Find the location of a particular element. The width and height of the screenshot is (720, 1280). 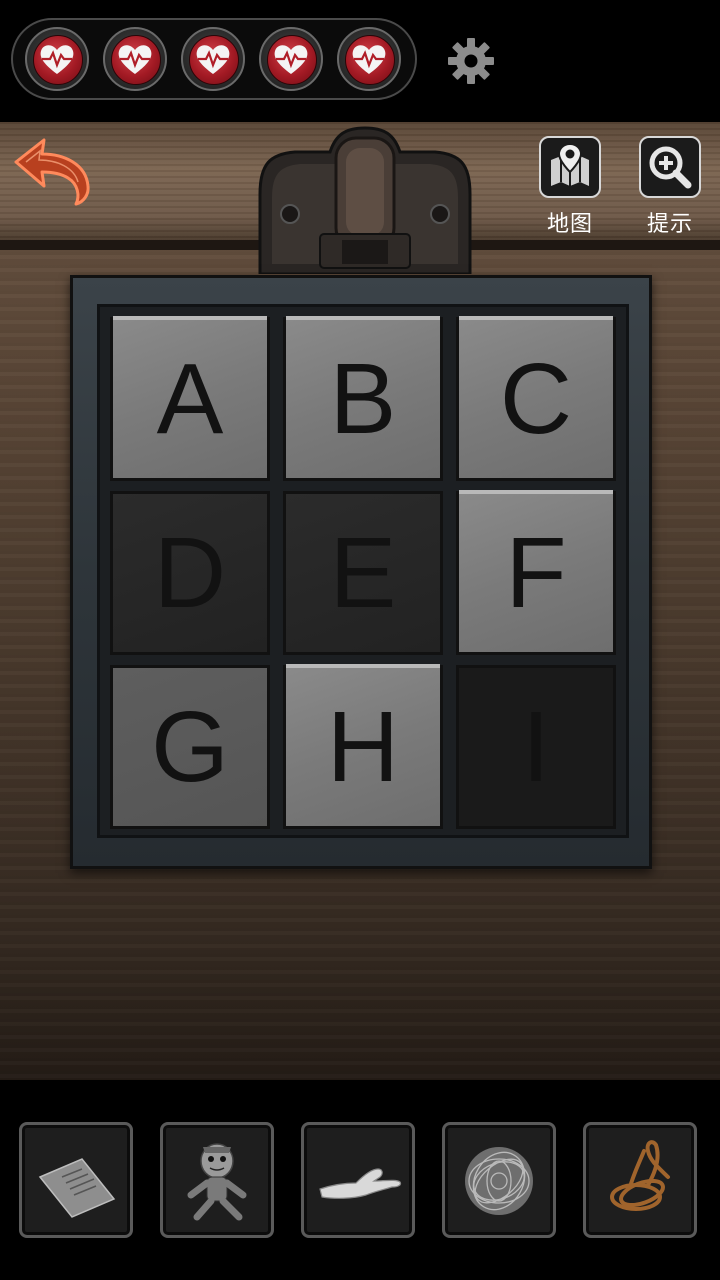

rope-coil-icon is located at coordinates (640, 1175).